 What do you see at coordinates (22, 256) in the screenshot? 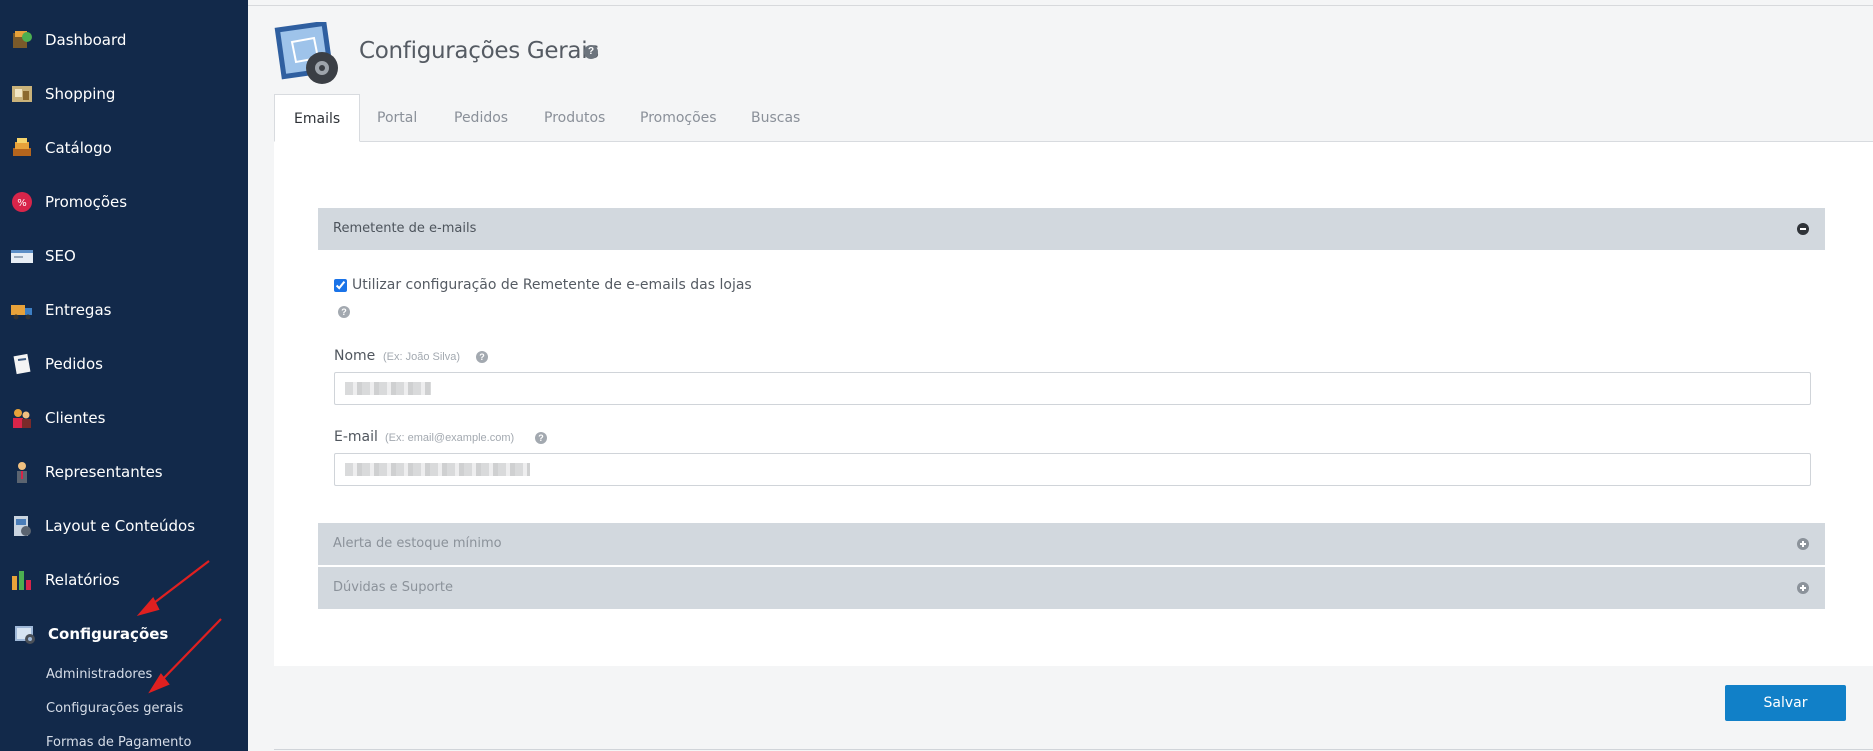
I see `seo-icon` at bounding box center [22, 256].